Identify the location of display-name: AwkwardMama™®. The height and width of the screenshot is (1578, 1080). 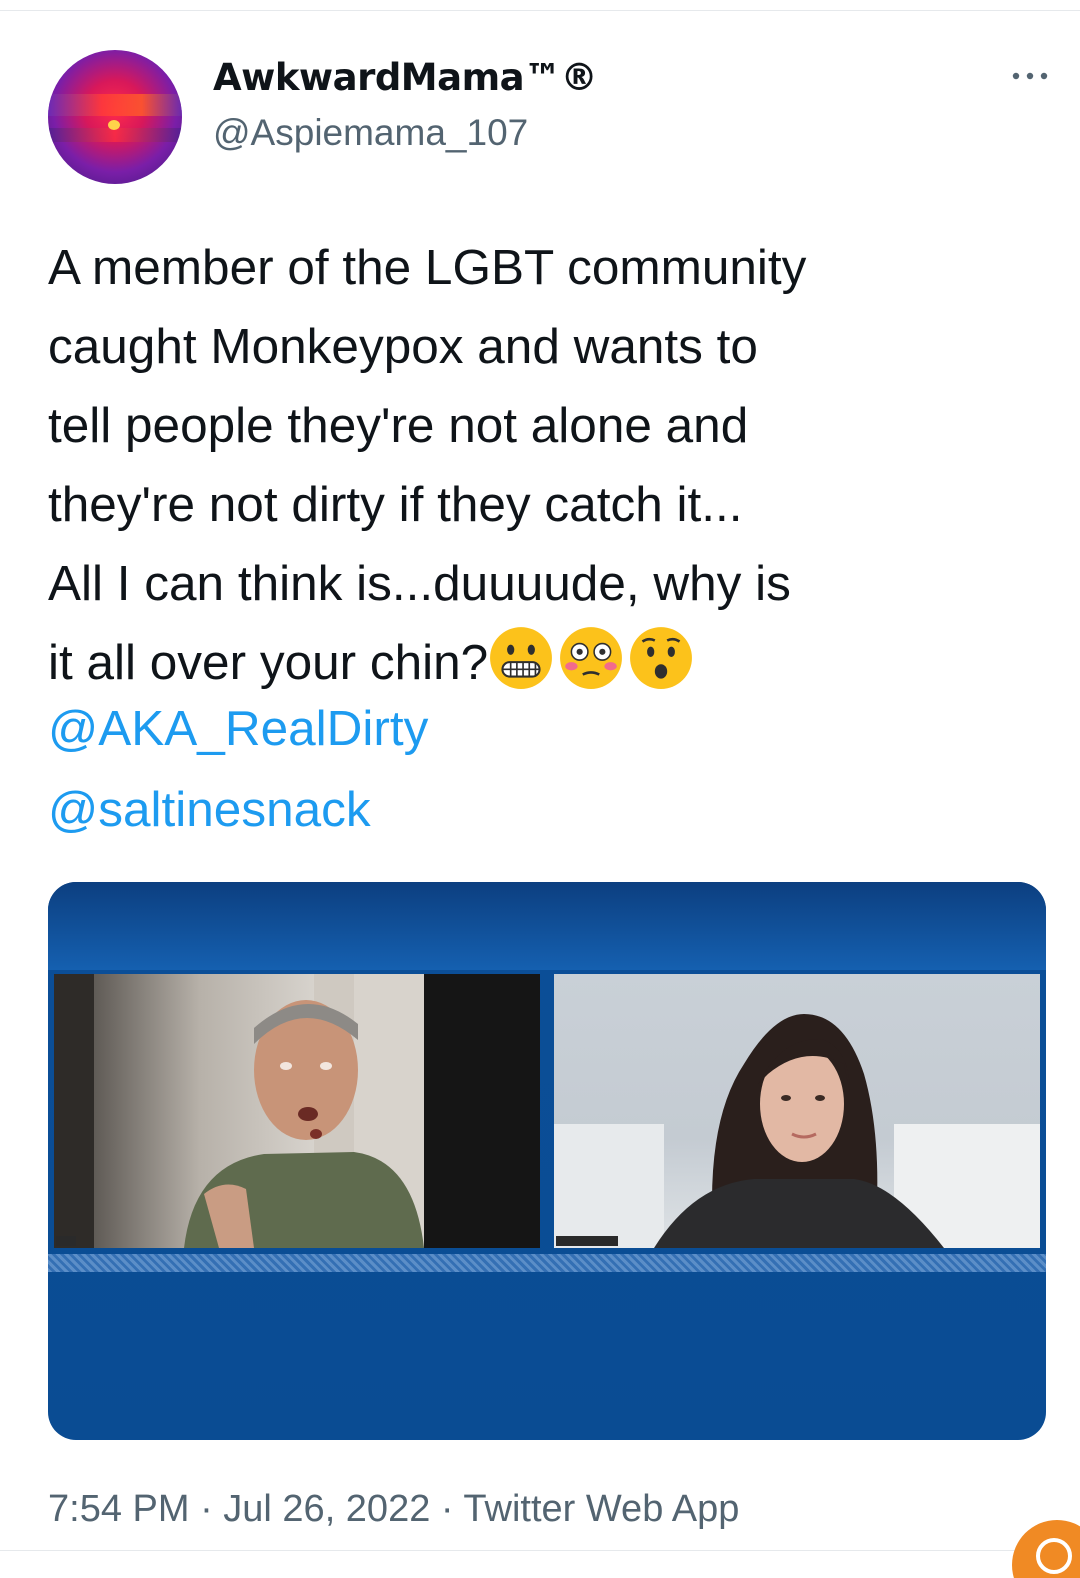
(405, 77).